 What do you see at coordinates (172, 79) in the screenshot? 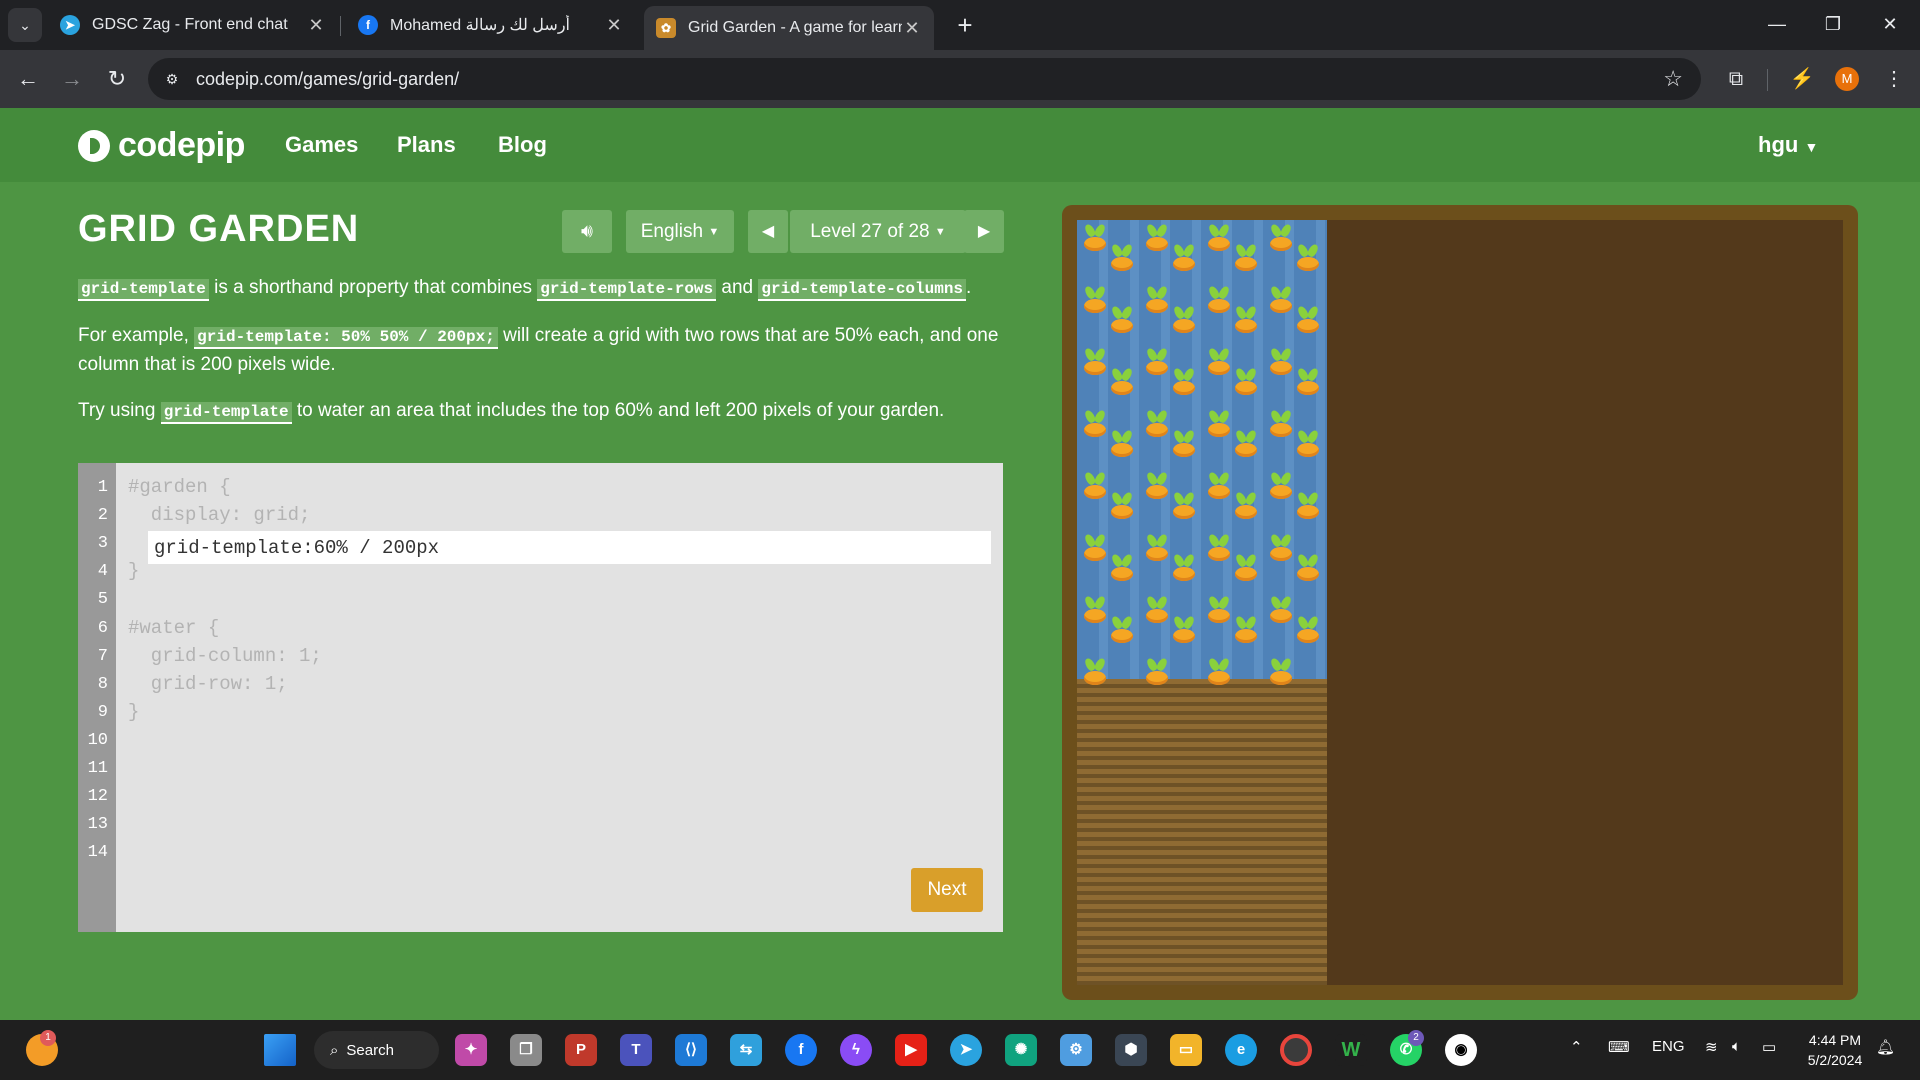
I see `site-info-icon: ⚙` at bounding box center [172, 79].